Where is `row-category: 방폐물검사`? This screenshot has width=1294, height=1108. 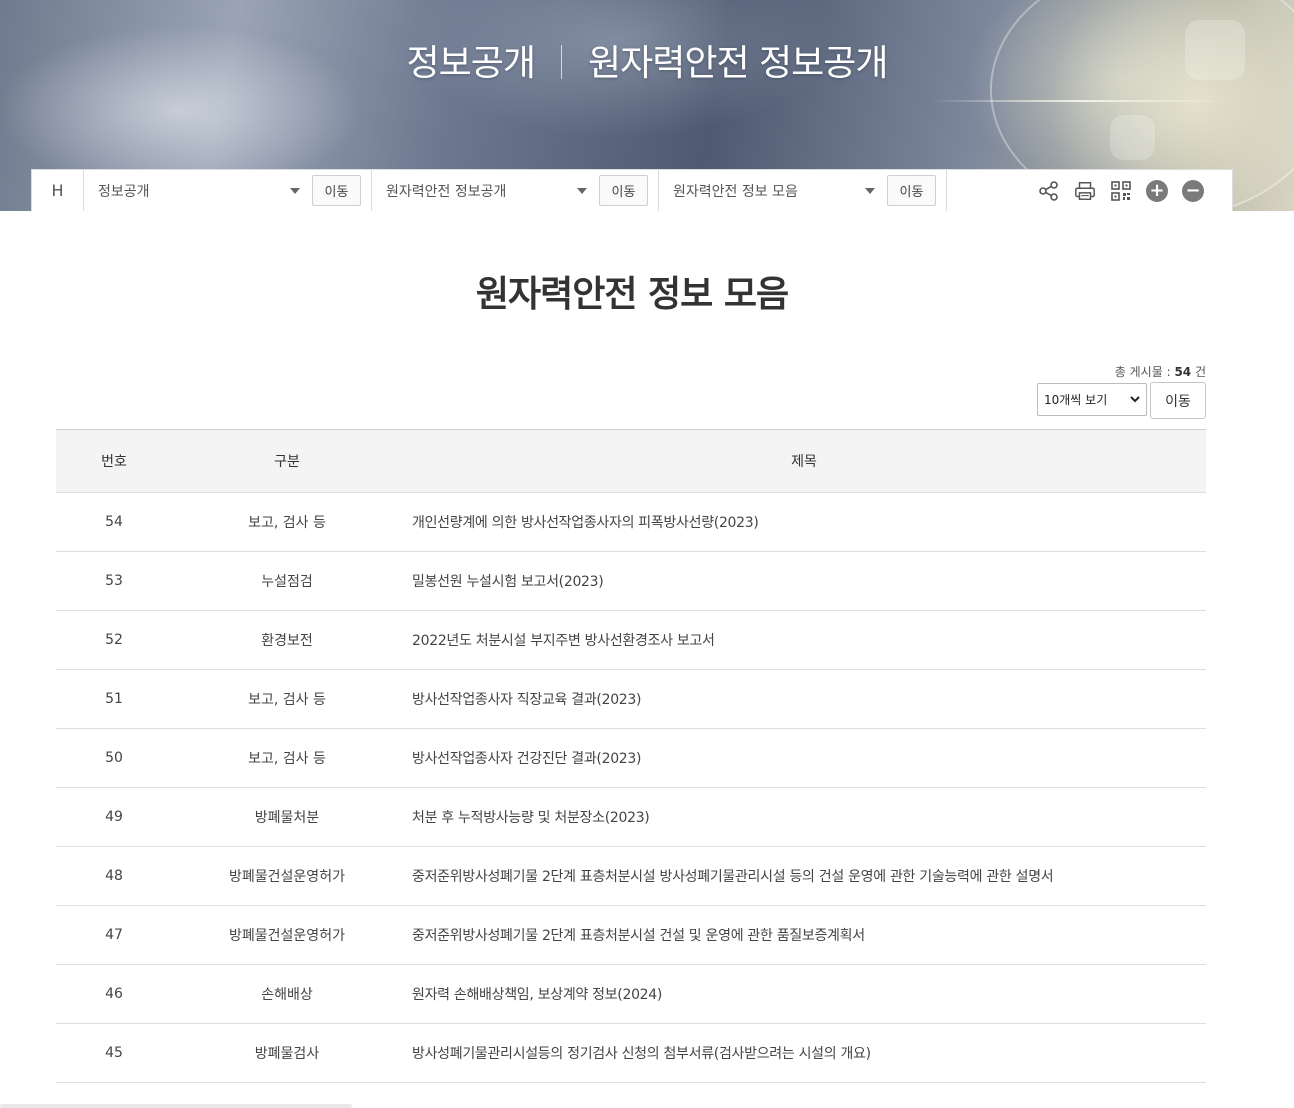
row-category: 방폐물검사 is located at coordinates (287, 1054).